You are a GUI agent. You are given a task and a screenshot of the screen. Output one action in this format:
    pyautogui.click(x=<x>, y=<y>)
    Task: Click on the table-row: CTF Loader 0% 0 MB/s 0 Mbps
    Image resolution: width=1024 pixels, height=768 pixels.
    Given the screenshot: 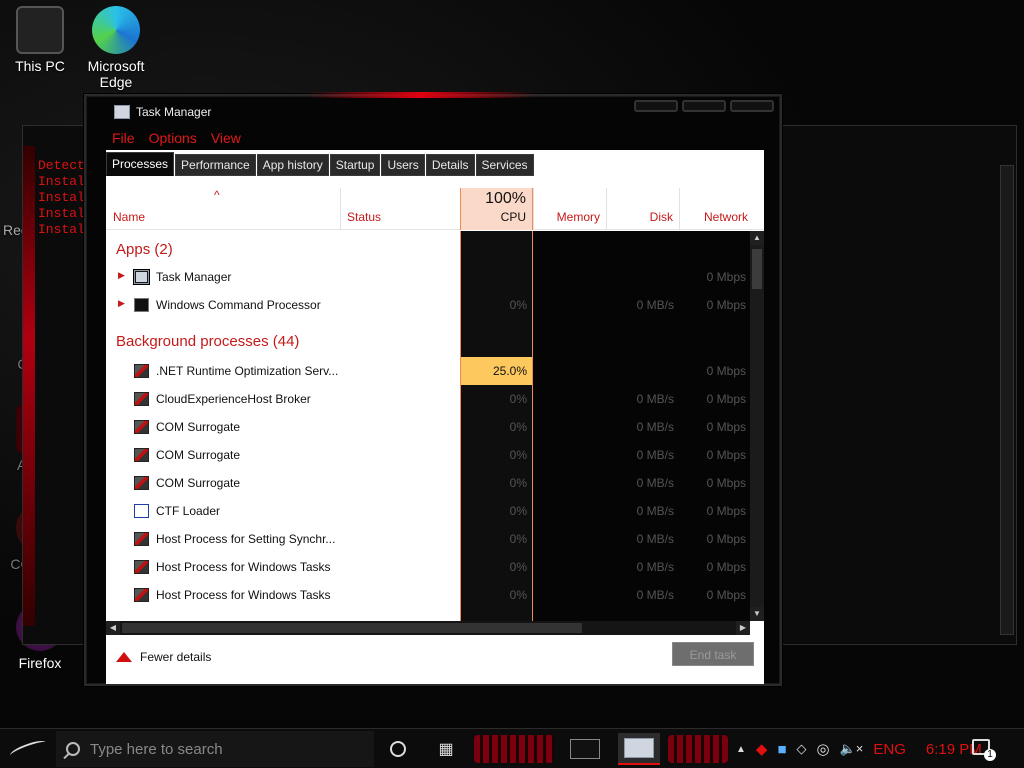 What is the action you would take?
    pyautogui.click(x=428, y=511)
    